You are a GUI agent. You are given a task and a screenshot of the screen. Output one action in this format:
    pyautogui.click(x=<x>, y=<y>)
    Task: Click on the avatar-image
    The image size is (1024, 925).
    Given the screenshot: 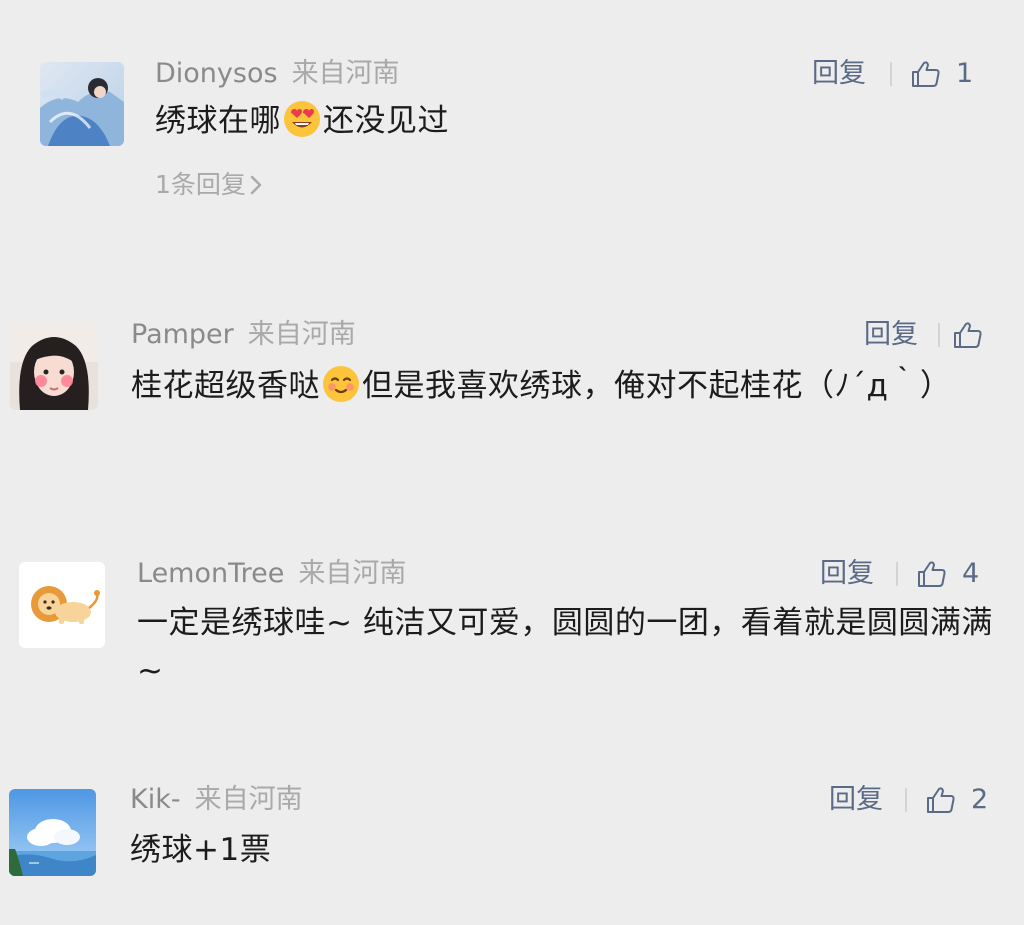 What is the action you would take?
    pyautogui.click(x=52, y=832)
    